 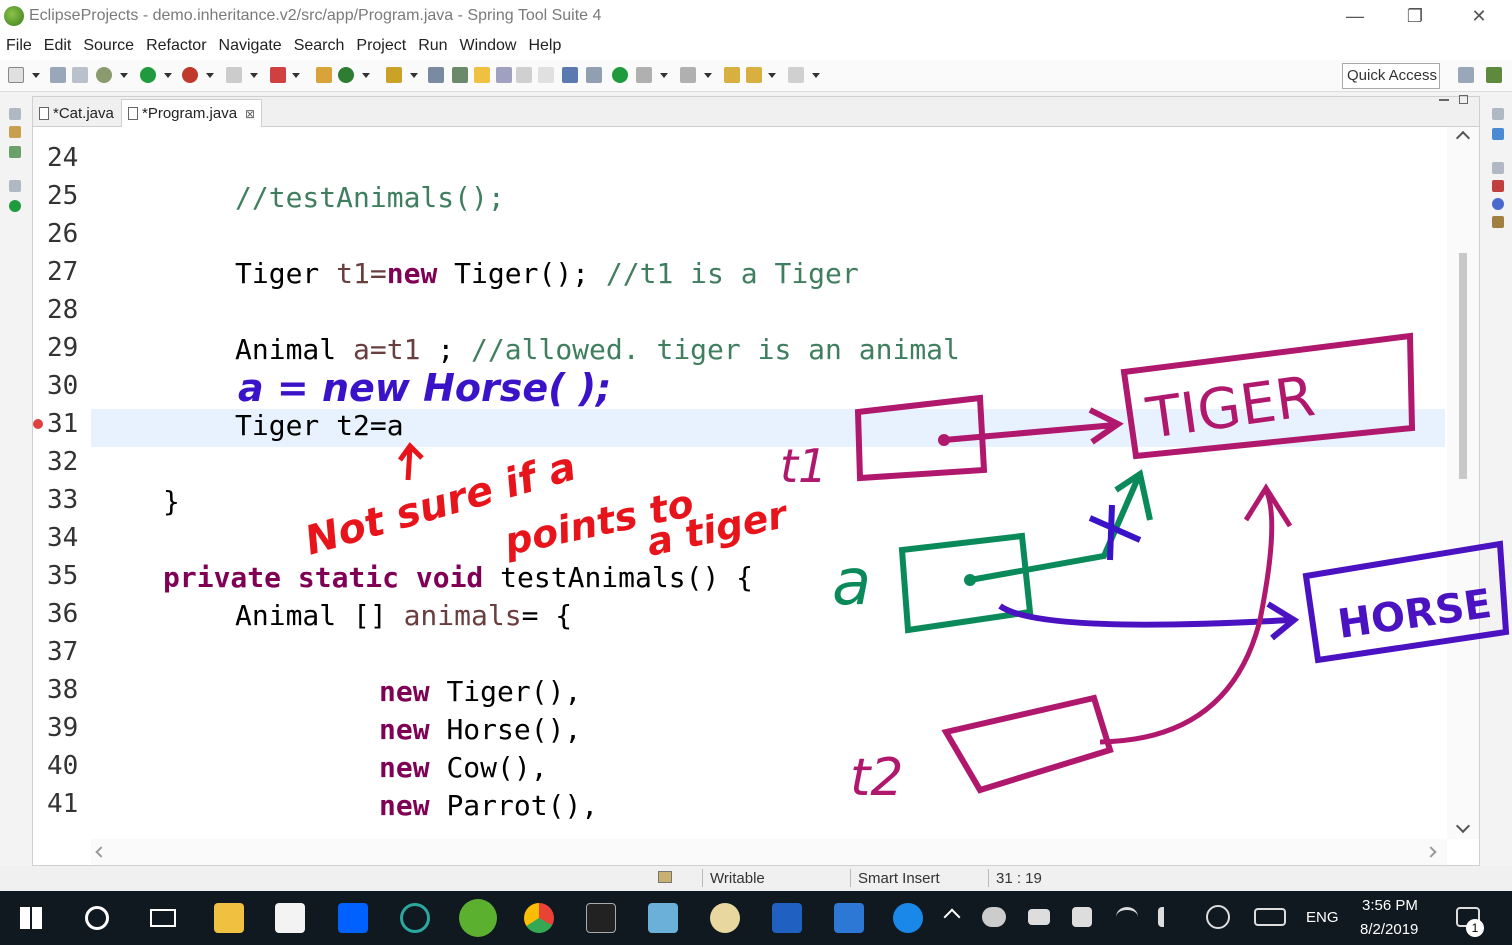 What do you see at coordinates (1390, 905) in the screenshot?
I see `clock-time: 3:56 PM` at bounding box center [1390, 905].